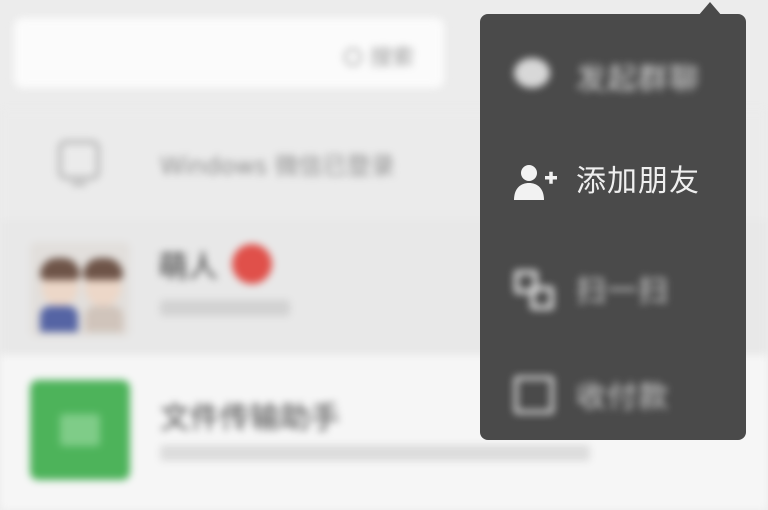 Image resolution: width=768 pixels, height=510 pixels. What do you see at coordinates (534, 395) in the screenshot?
I see `payment-icon` at bounding box center [534, 395].